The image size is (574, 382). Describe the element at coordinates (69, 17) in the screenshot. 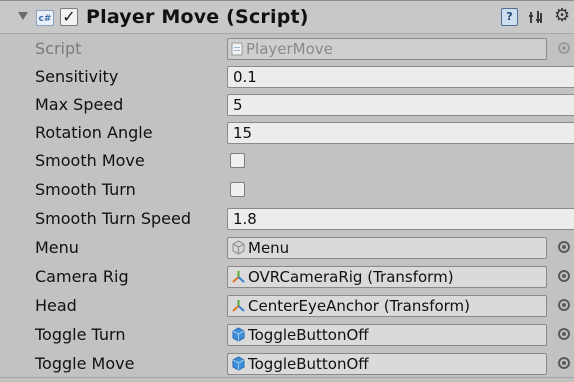

I see `component-enabled-checkbox: ✓` at that location.